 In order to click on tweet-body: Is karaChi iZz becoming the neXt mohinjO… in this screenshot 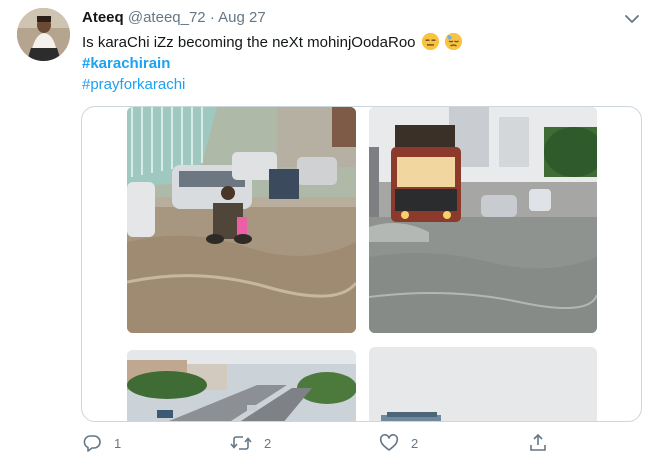, I will do `click(249, 42)`.